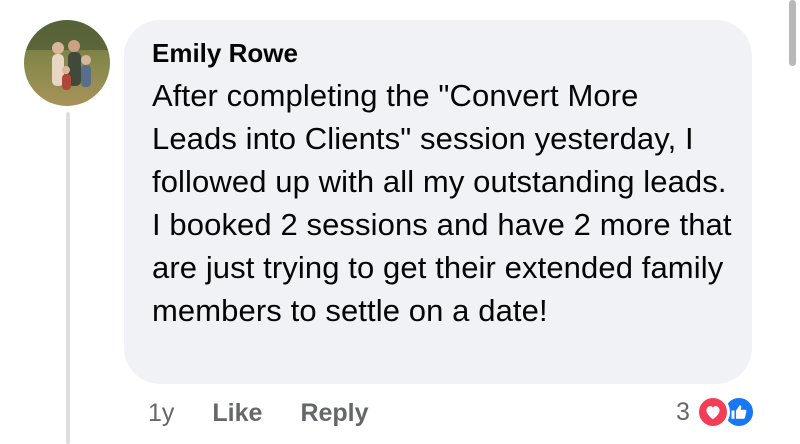 Image resolution: width=800 pixels, height=444 pixels. What do you see at coordinates (334, 413) in the screenshot?
I see `reply-button: Reply` at bounding box center [334, 413].